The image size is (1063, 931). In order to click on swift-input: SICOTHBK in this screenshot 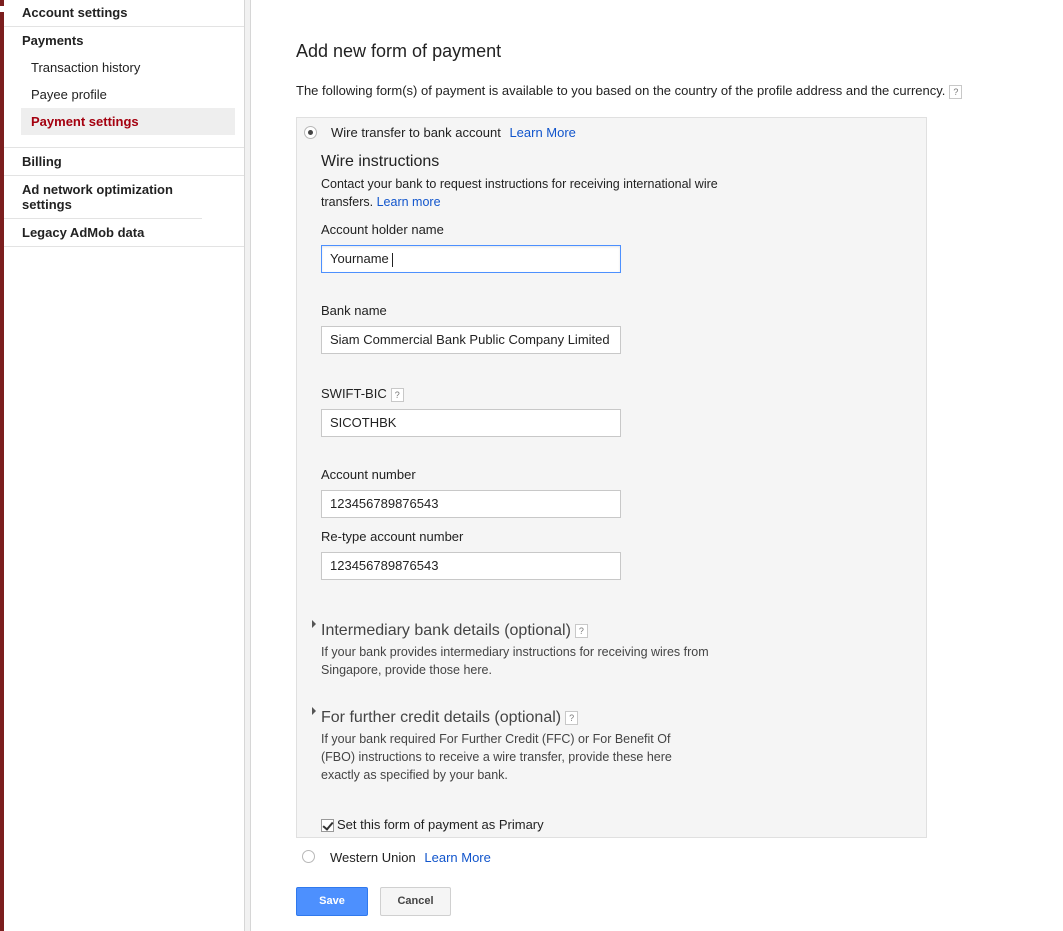, I will do `click(471, 423)`.